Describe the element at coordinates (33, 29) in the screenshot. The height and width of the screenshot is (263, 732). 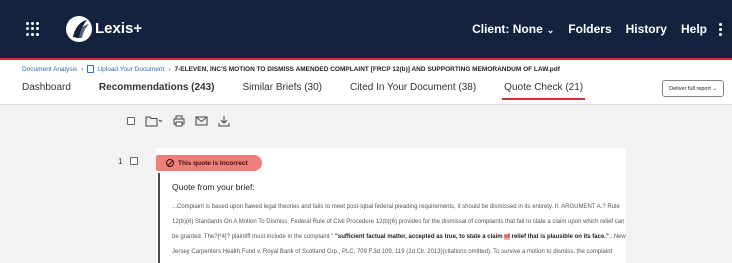
I see `app-launcher-icon` at that location.